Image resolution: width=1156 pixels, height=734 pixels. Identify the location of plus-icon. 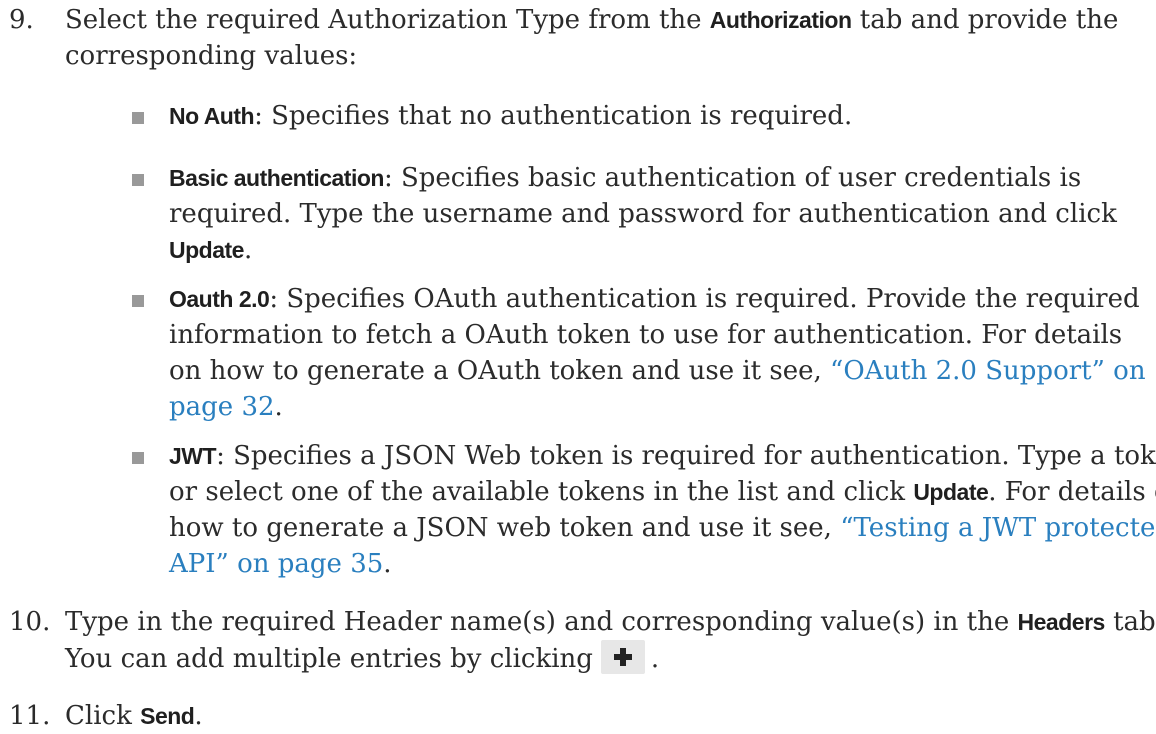
(622, 657).